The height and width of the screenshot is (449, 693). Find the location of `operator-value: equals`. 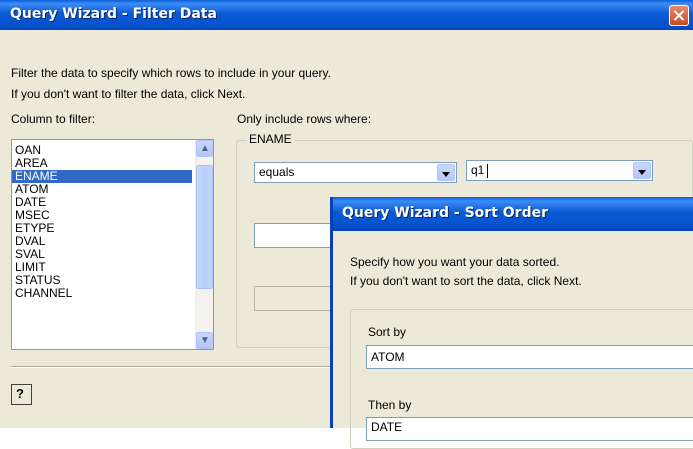

operator-value: equals is located at coordinates (277, 172).